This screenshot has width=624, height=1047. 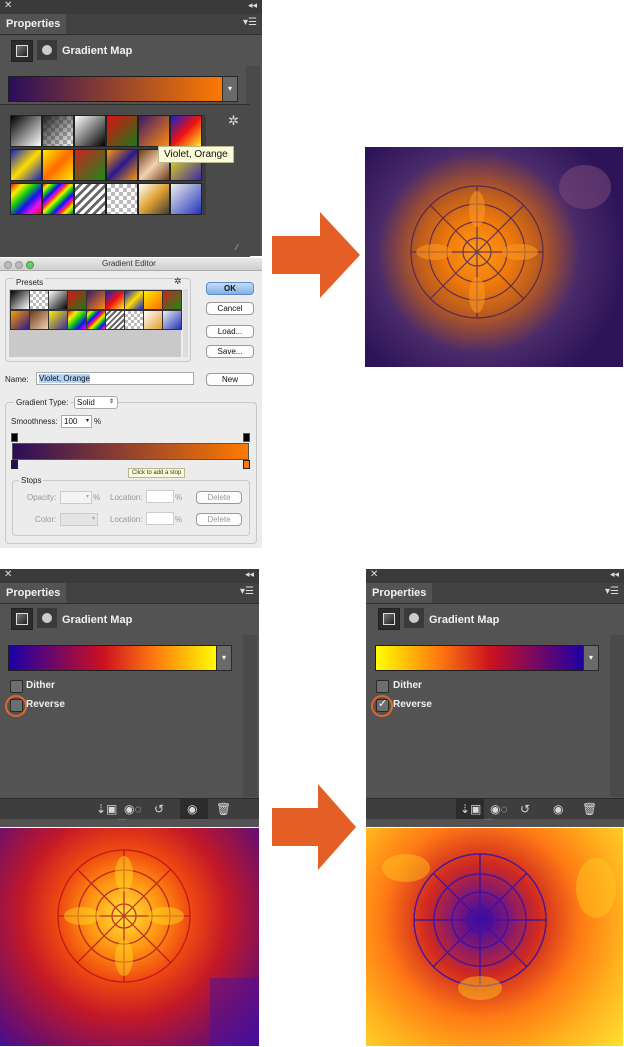 What do you see at coordinates (19, 265) in the screenshot?
I see `minimize-dot-icon` at bounding box center [19, 265].